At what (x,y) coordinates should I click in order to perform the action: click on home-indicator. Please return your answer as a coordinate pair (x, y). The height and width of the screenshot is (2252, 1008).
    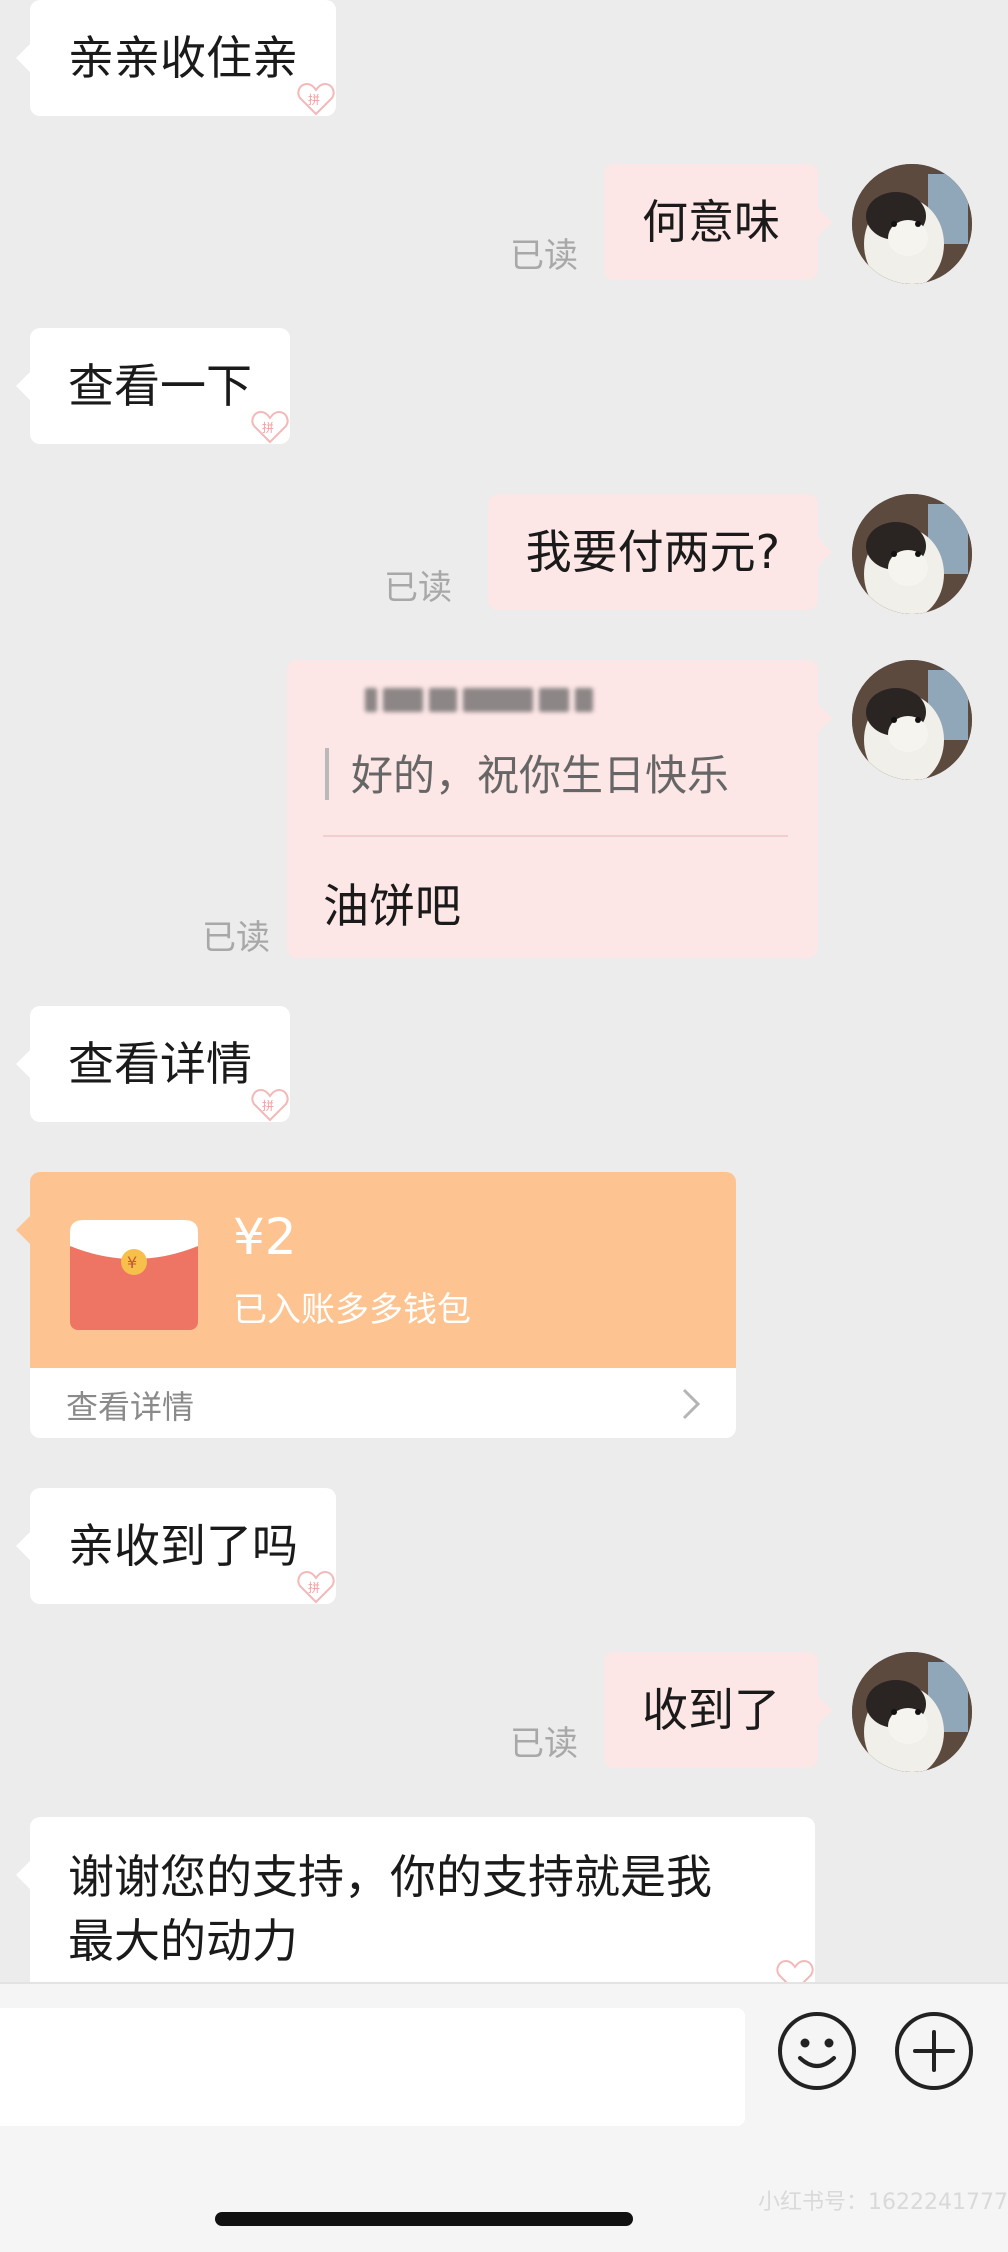
    Looking at the image, I should click on (424, 2219).